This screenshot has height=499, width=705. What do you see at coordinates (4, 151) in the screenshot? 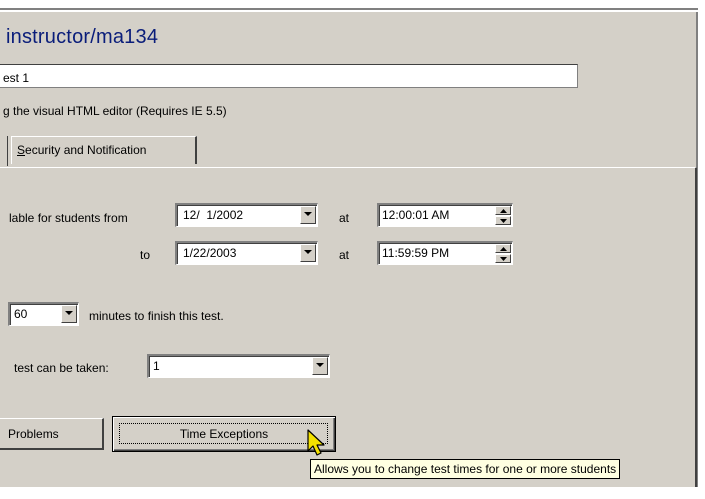
I see `tab-previous-edge` at bounding box center [4, 151].